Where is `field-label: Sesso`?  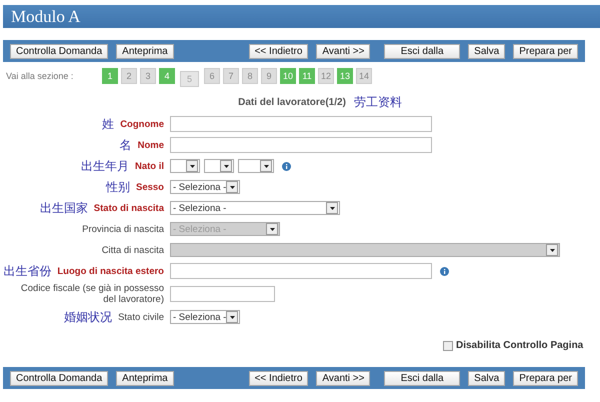 field-label: Sesso is located at coordinates (150, 187).